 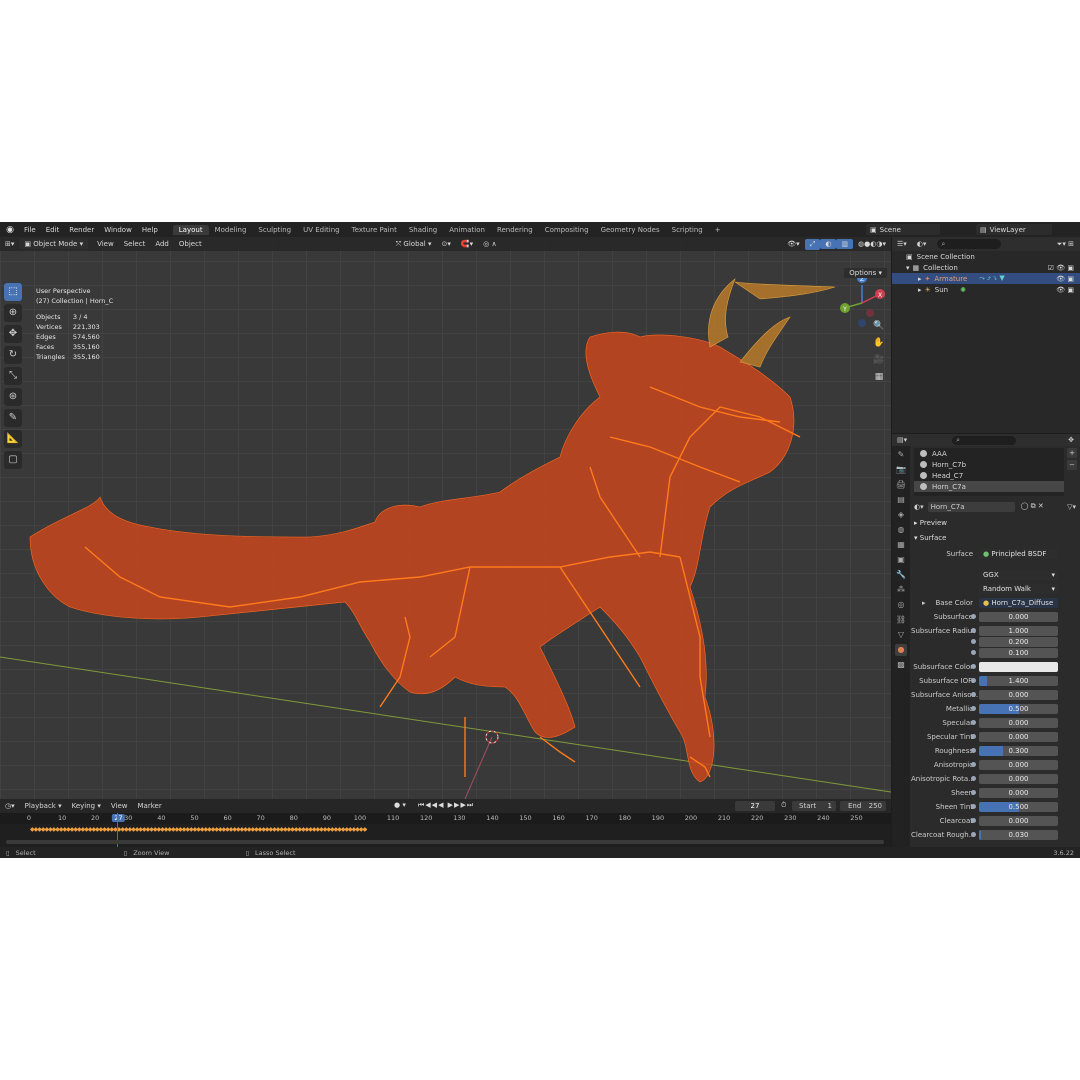 I want to click on material-slot: Head_C7, so click(x=989, y=475).